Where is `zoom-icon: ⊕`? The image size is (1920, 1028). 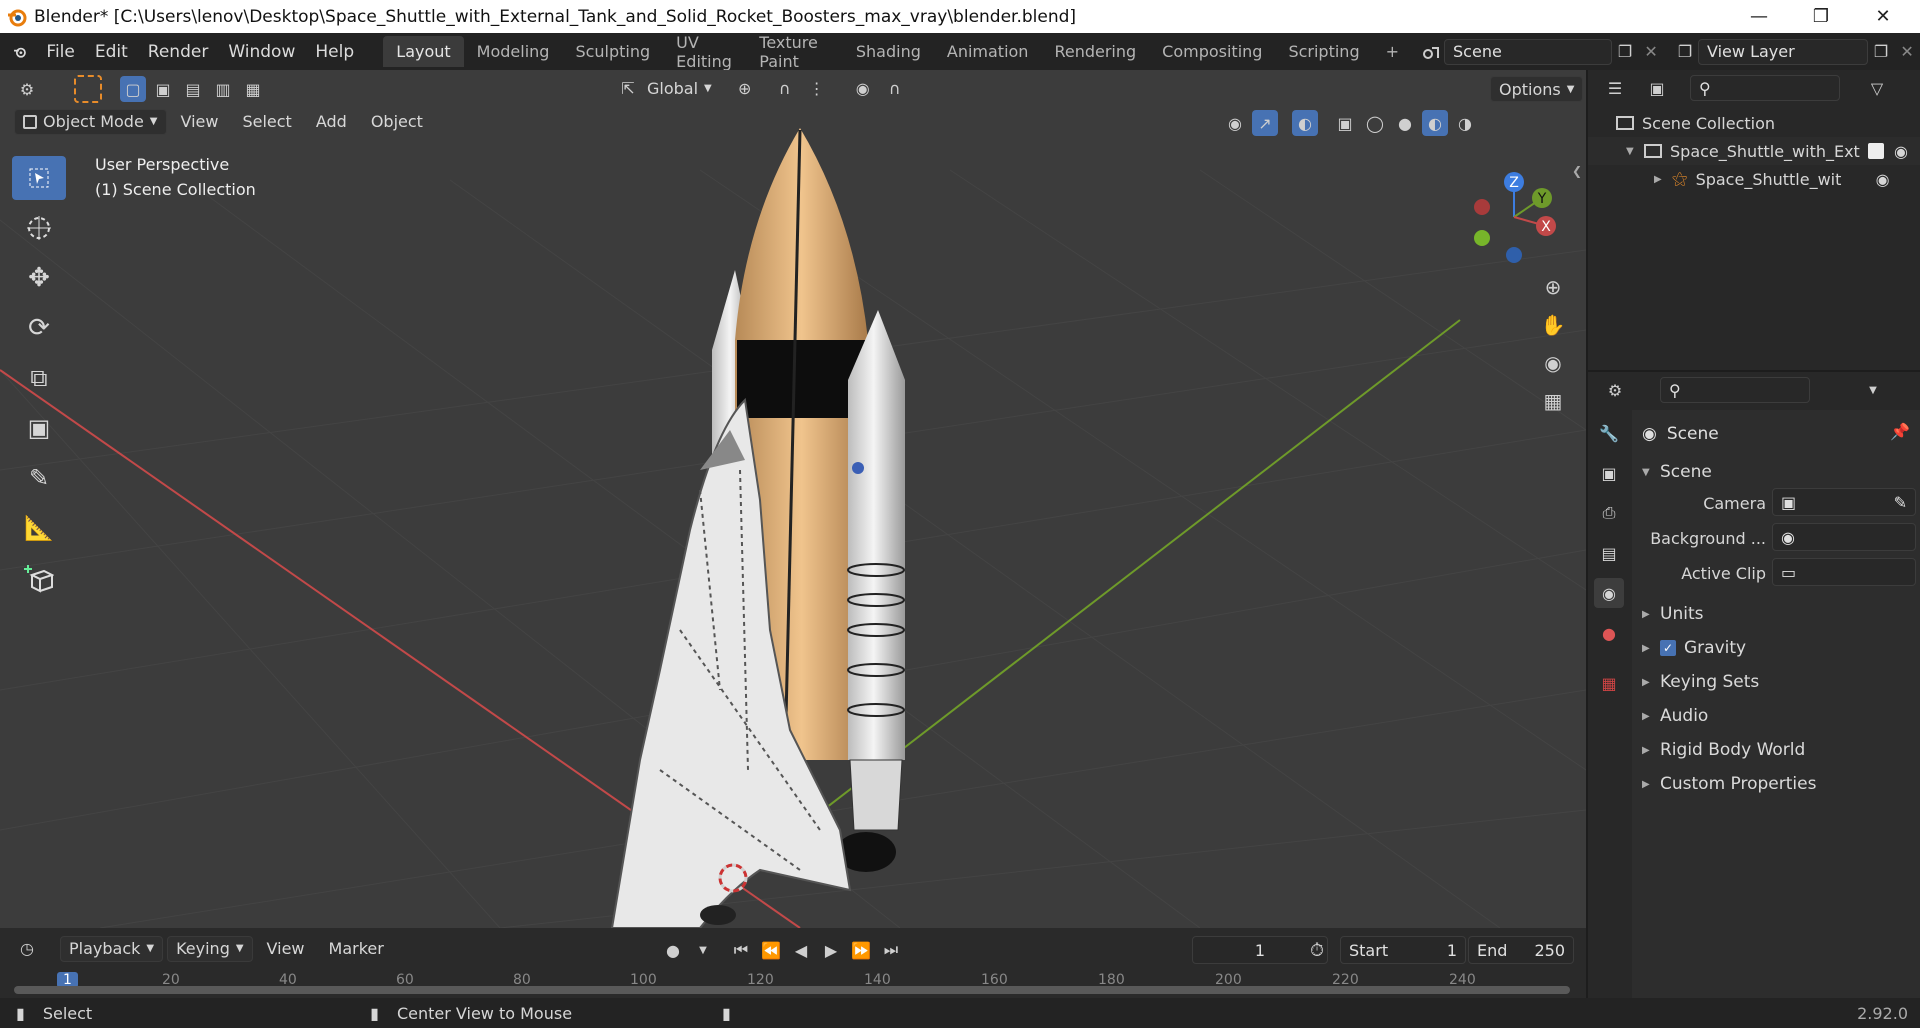 zoom-icon: ⊕ is located at coordinates (1553, 287).